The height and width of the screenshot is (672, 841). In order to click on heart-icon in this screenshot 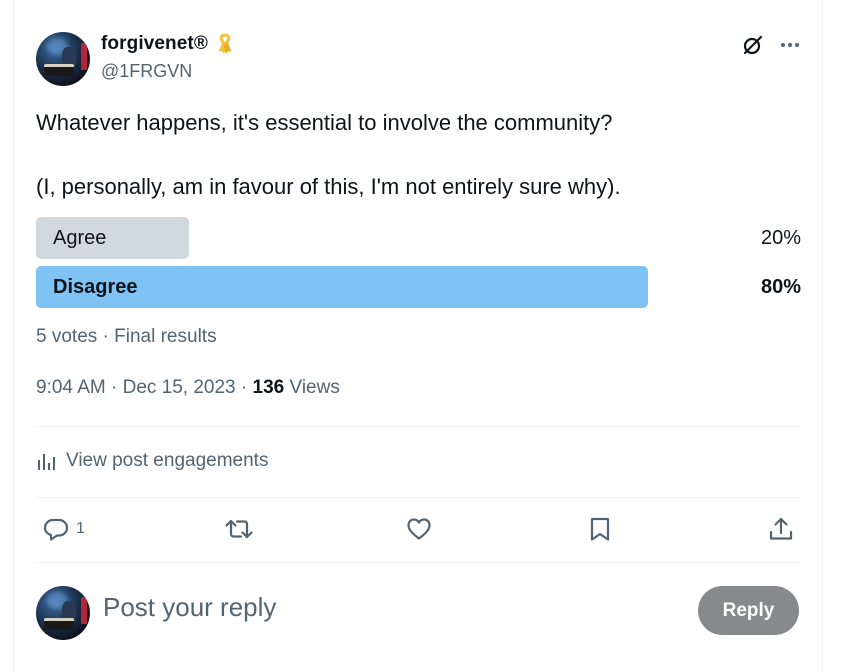, I will do `click(419, 529)`.